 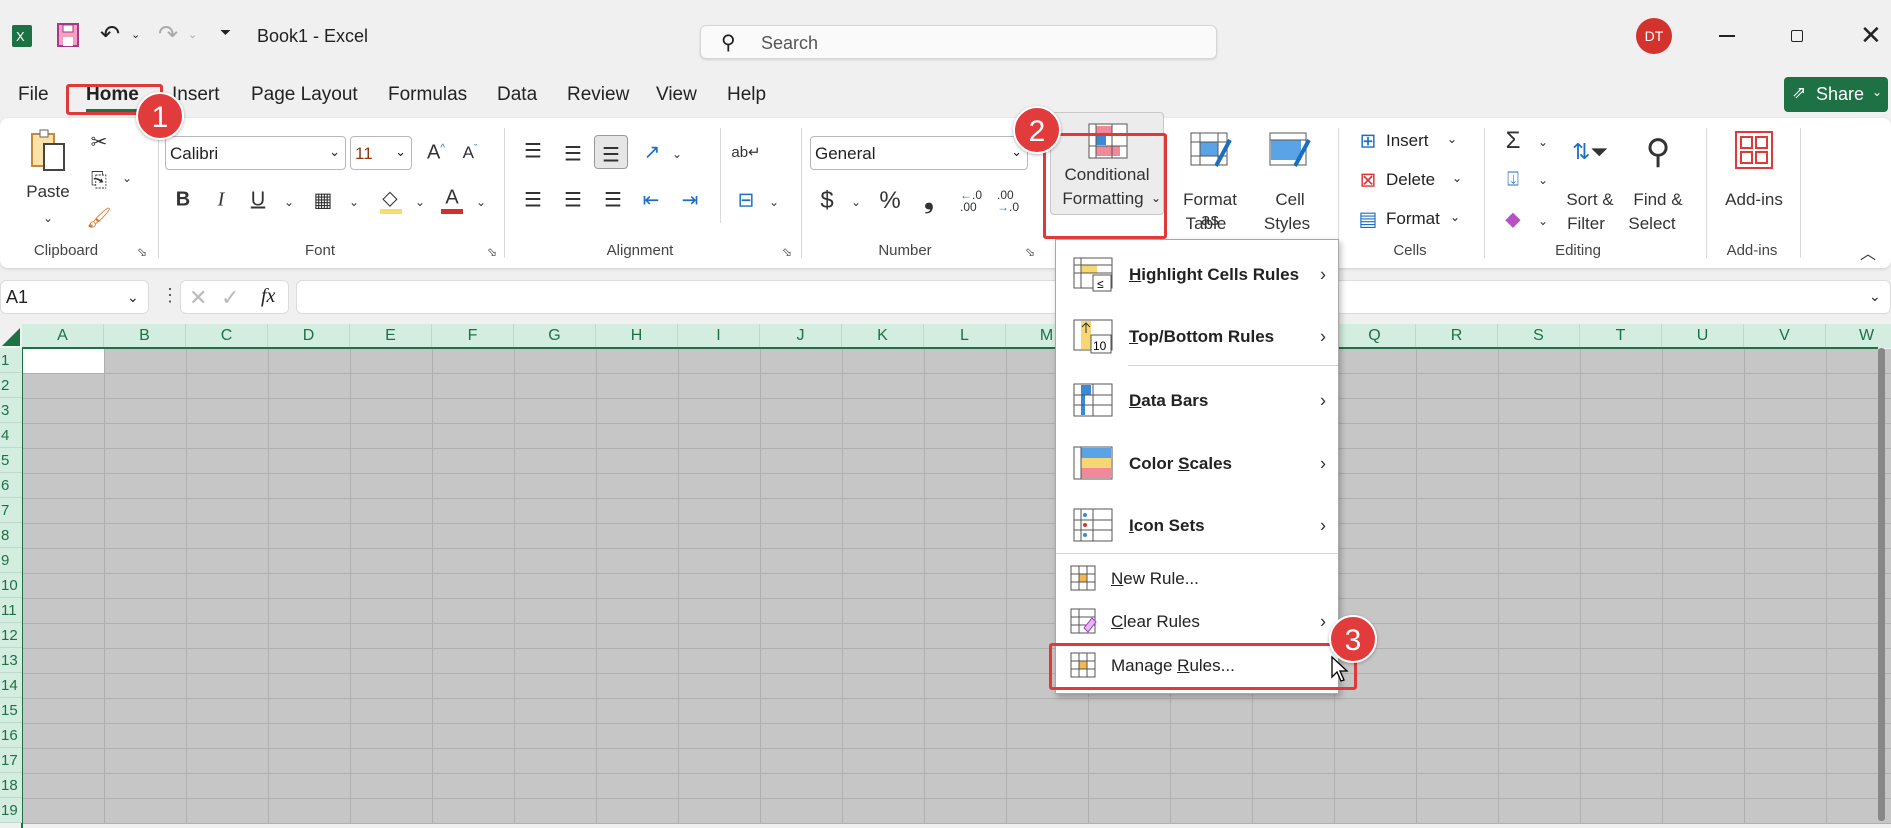 I want to click on dialog-launcher-icon: ⬂, so click(x=492, y=252).